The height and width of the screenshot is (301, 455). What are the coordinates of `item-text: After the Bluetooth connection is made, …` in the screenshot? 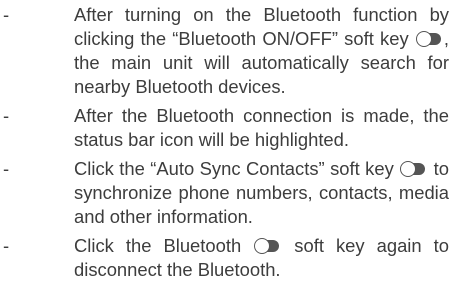 It's located at (261, 127).